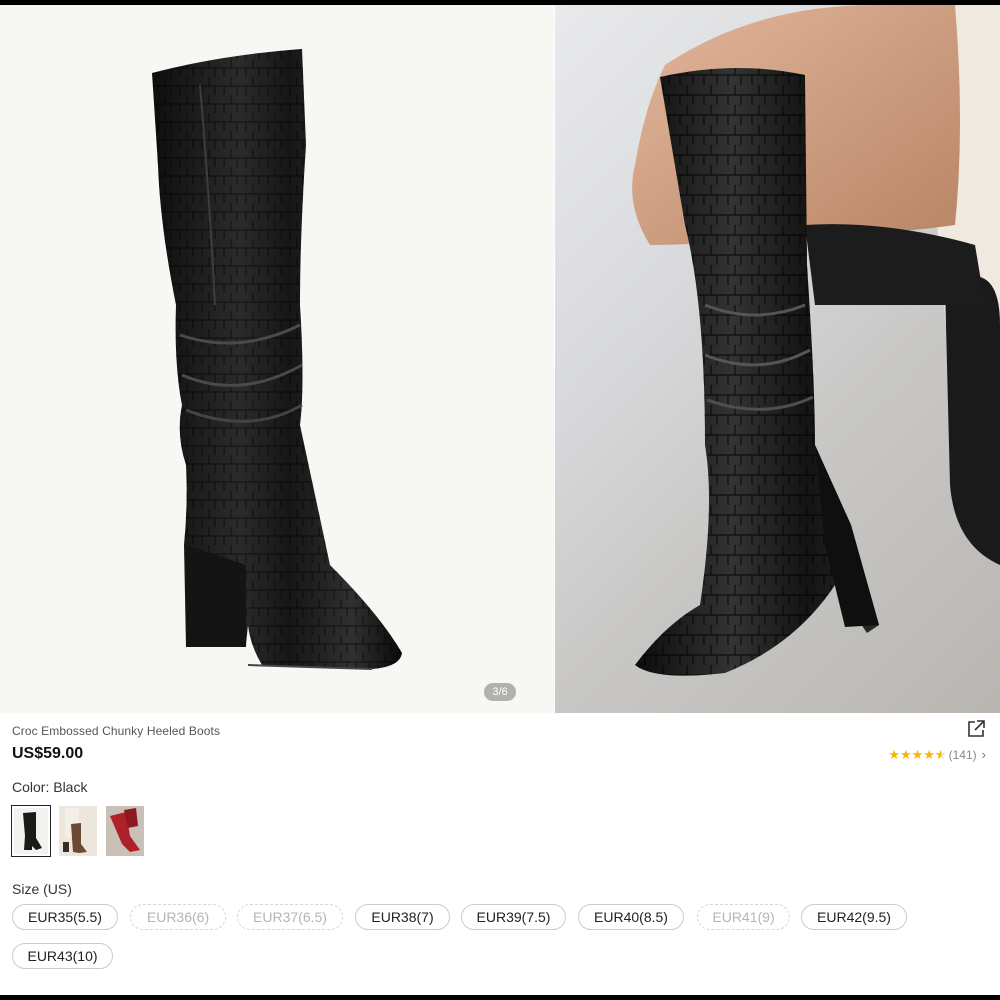 The image size is (1000, 1000). I want to click on half-star-icon: ★, so click(941, 754).